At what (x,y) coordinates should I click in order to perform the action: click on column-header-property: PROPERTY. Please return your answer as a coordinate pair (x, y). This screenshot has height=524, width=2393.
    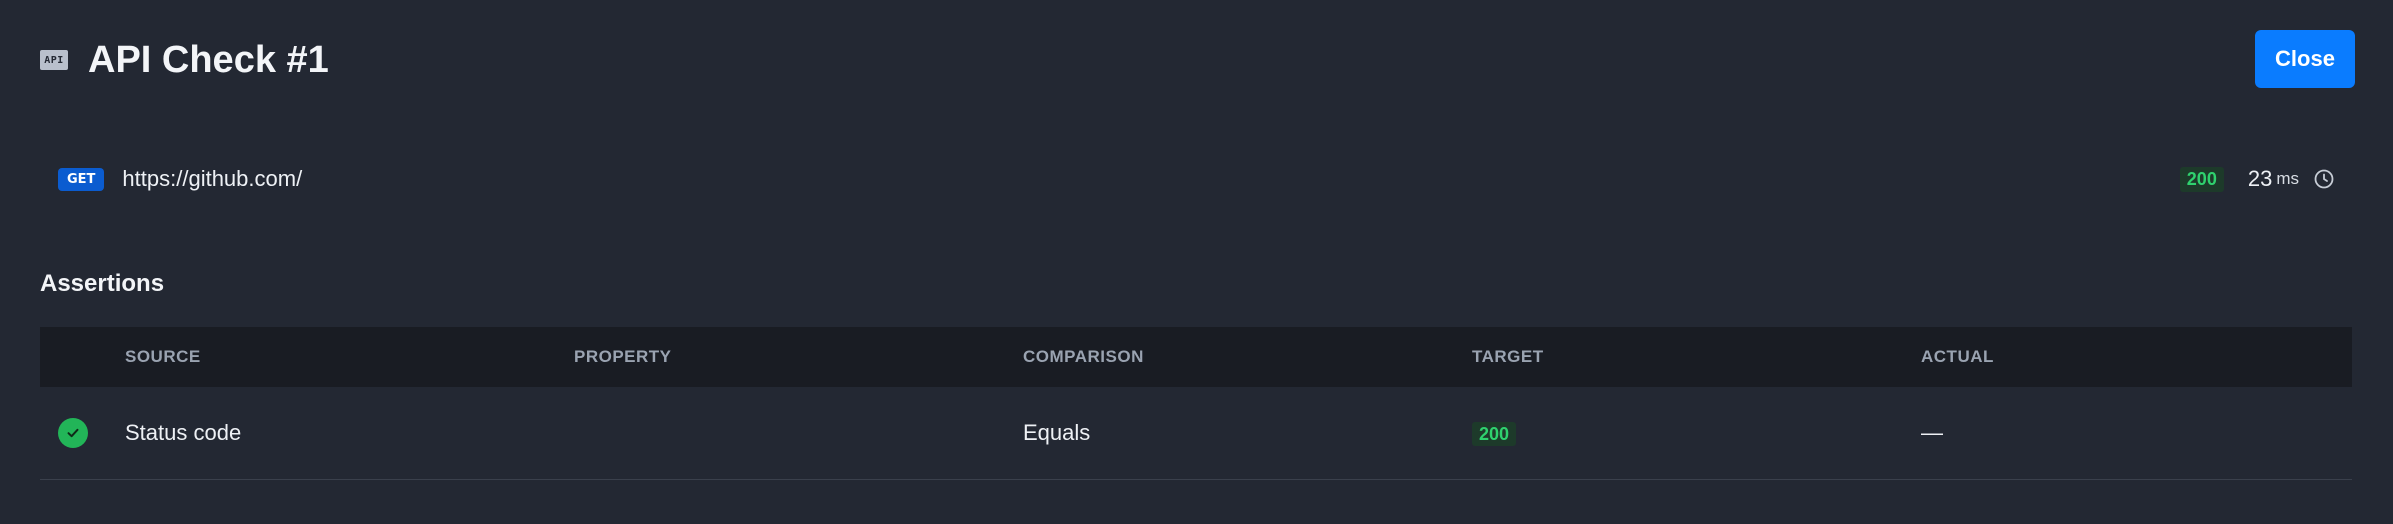
    Looking at the image, I should click on (623, 356).